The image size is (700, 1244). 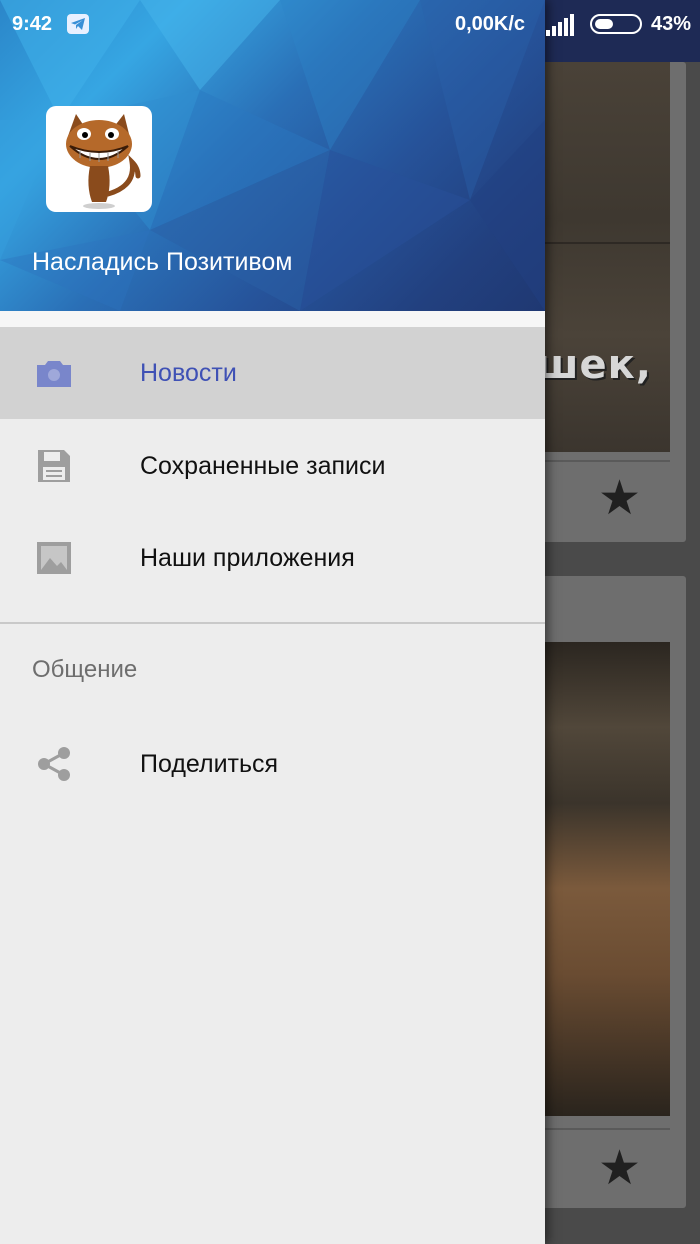 What do you see at coordinates (600, 243) in the screenshot?
I see `image-crease` at bounding box center [600, 243].